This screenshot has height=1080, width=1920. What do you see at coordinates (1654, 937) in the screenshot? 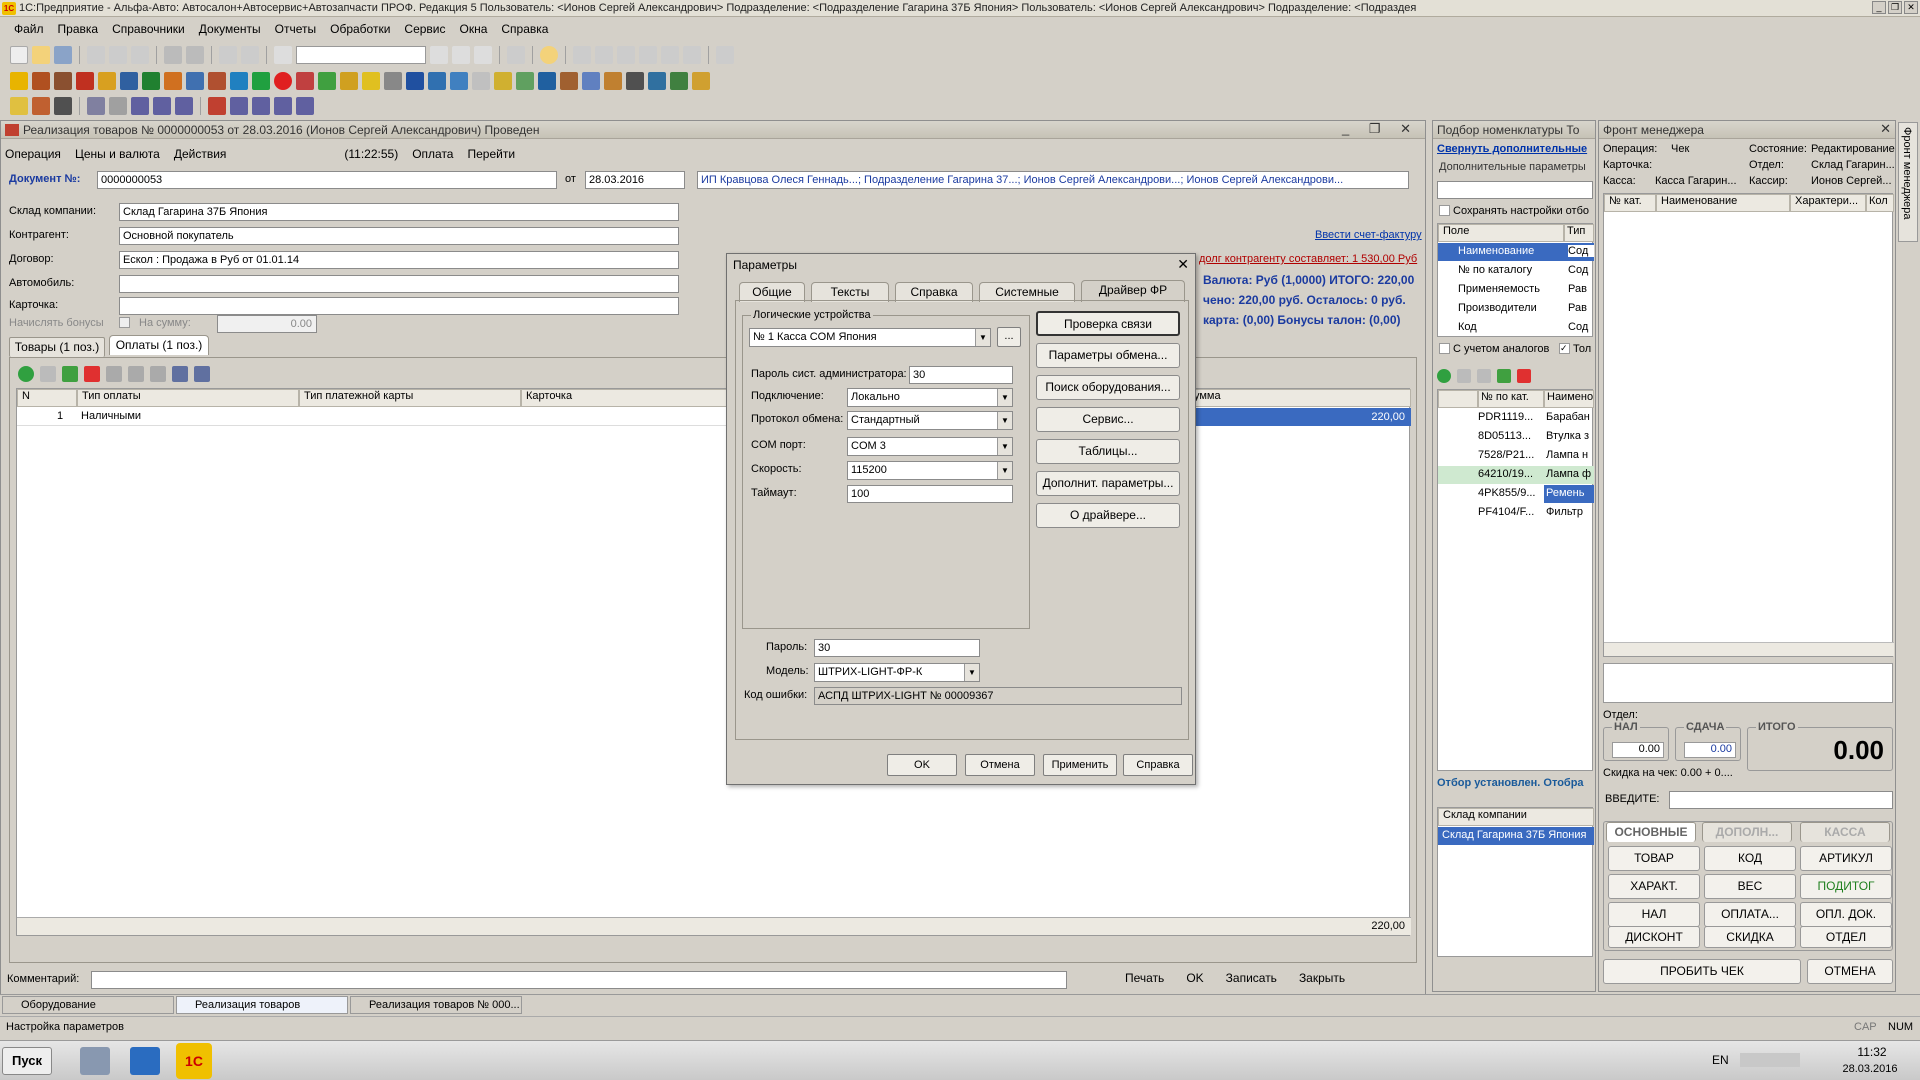
I see `key-discount-card: ДИСКОНТ` at bounding box center [1654, 937].